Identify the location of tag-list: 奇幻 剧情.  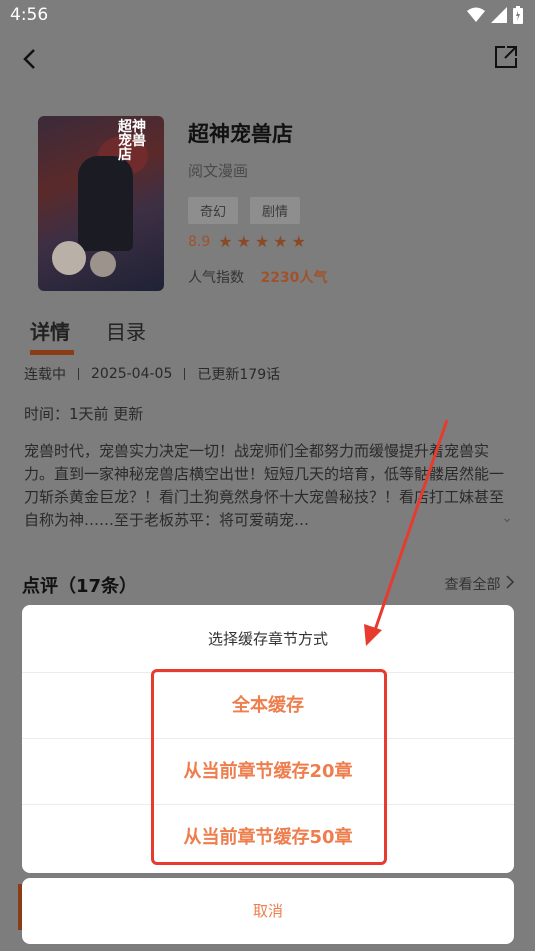
(244, 210).